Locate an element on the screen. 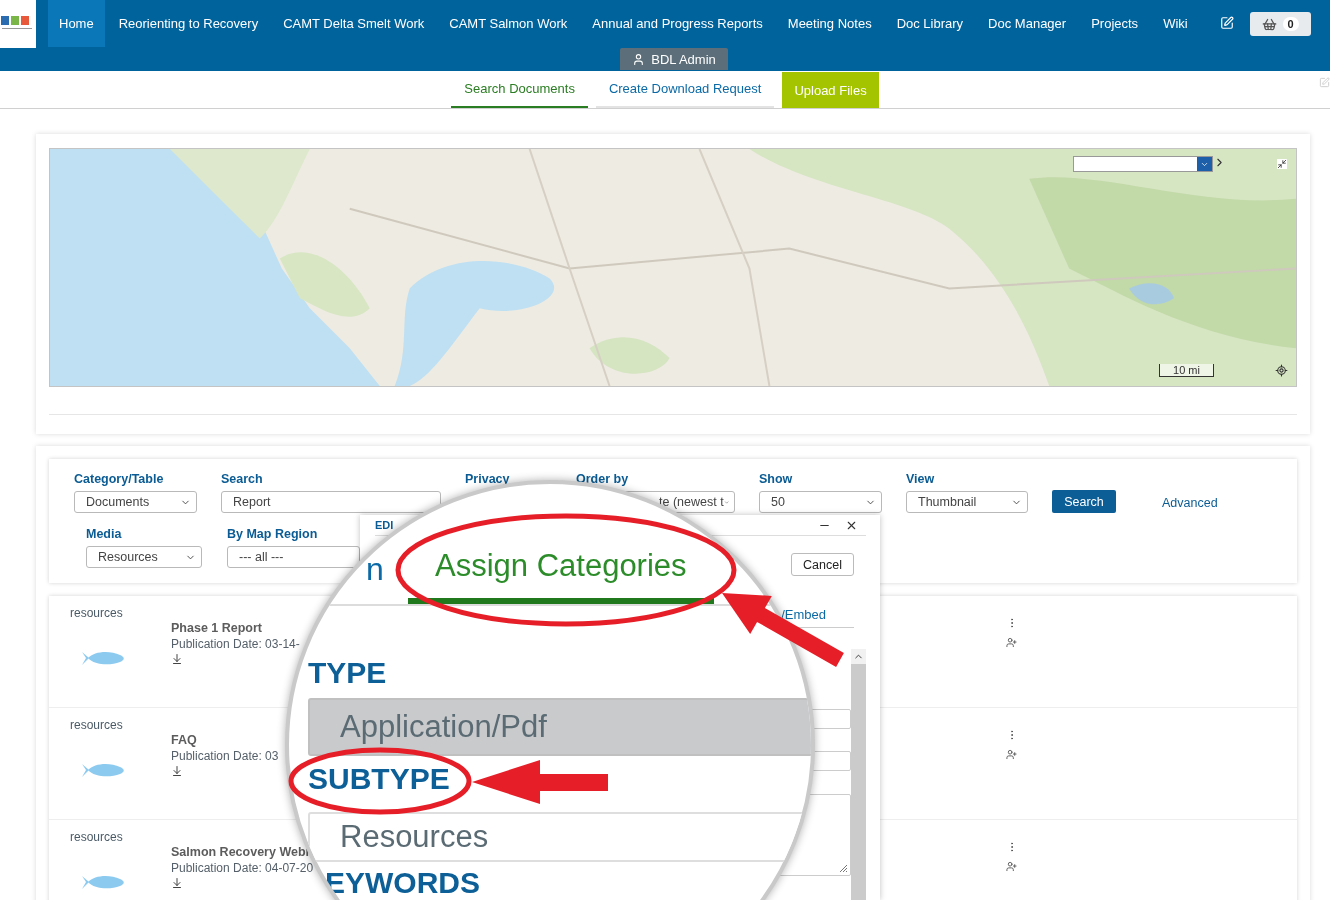 This screenshot has width=1330, height=900. field-label: By Map Region is located at coordinates (273, 534).